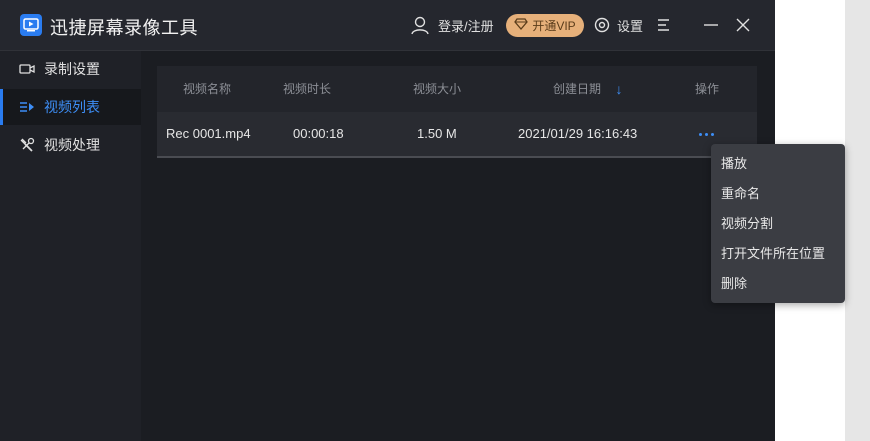  Describe the element at coordinates (778, 194) in the screenshot. I see `menu-item-rename: 重命名` at that location.